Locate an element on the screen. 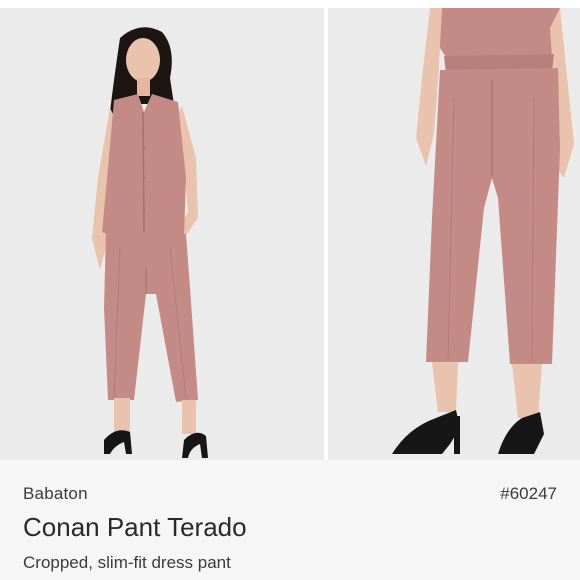 This screenshot has height=580, width=580. brand-label: Babaton is located at coordinates (55, 494).